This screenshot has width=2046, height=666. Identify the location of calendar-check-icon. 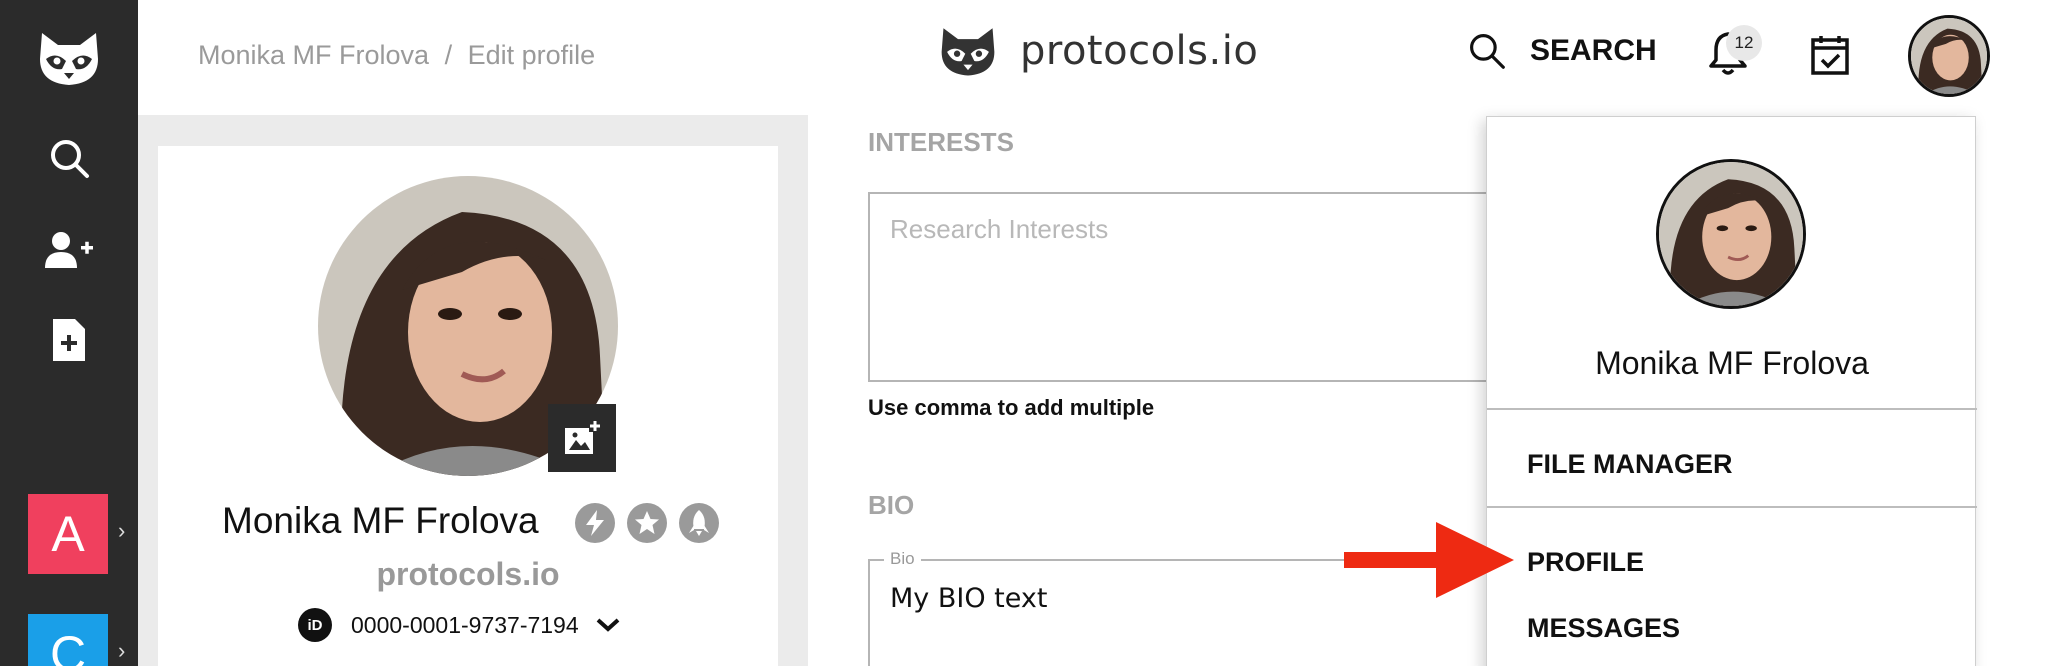
(1830, 57).